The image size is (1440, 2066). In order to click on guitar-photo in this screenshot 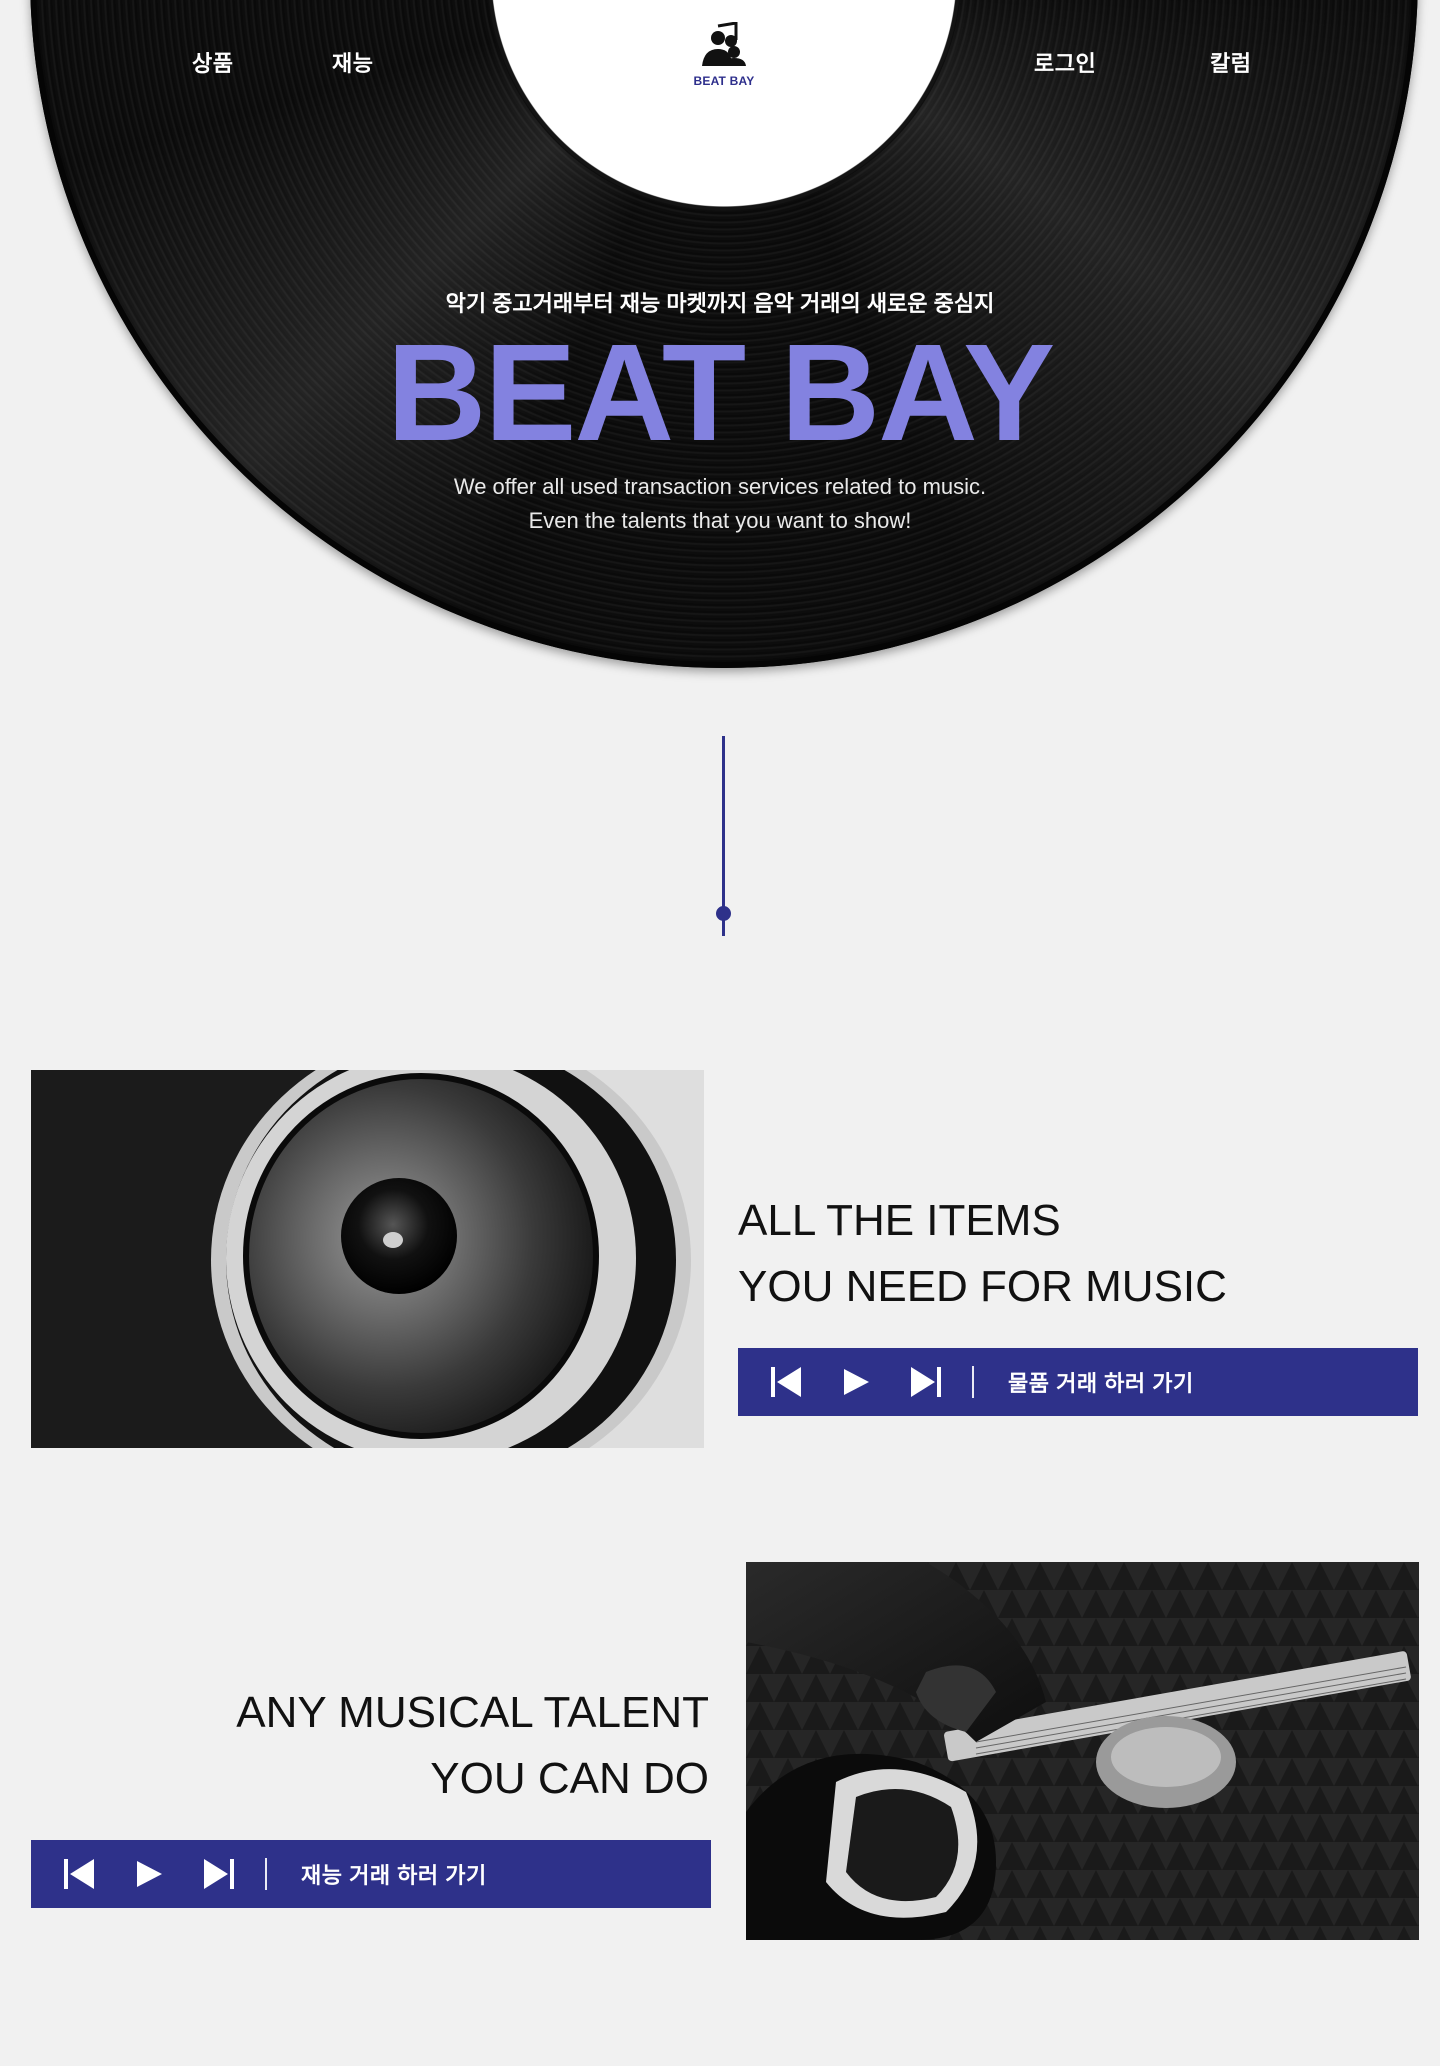, I will do `click(1082, 1751)`.